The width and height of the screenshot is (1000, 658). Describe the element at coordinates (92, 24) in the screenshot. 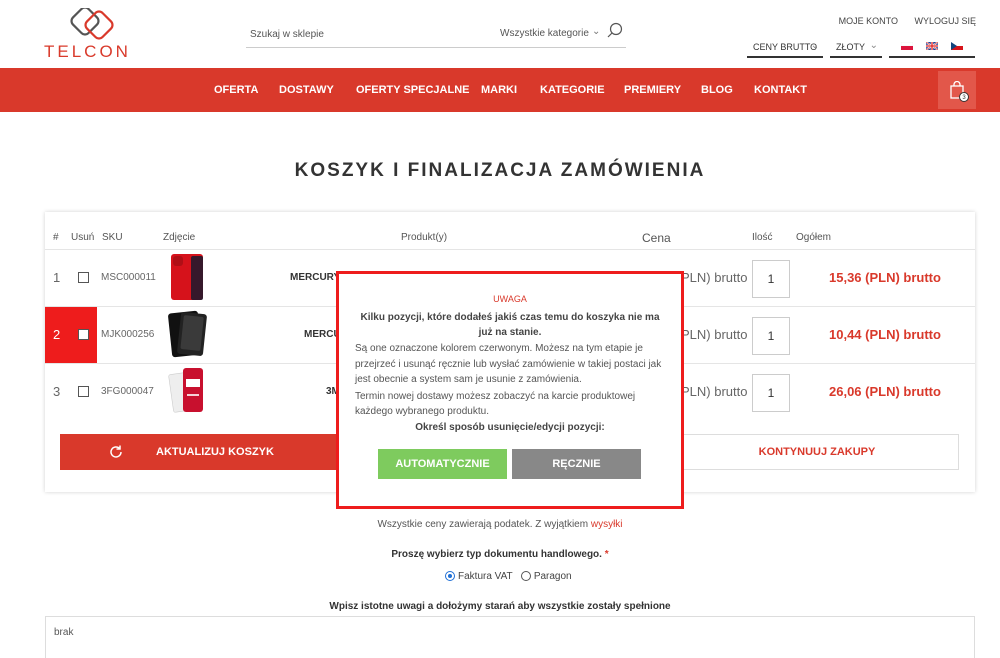

I see `logo-mark-icon` at that location.